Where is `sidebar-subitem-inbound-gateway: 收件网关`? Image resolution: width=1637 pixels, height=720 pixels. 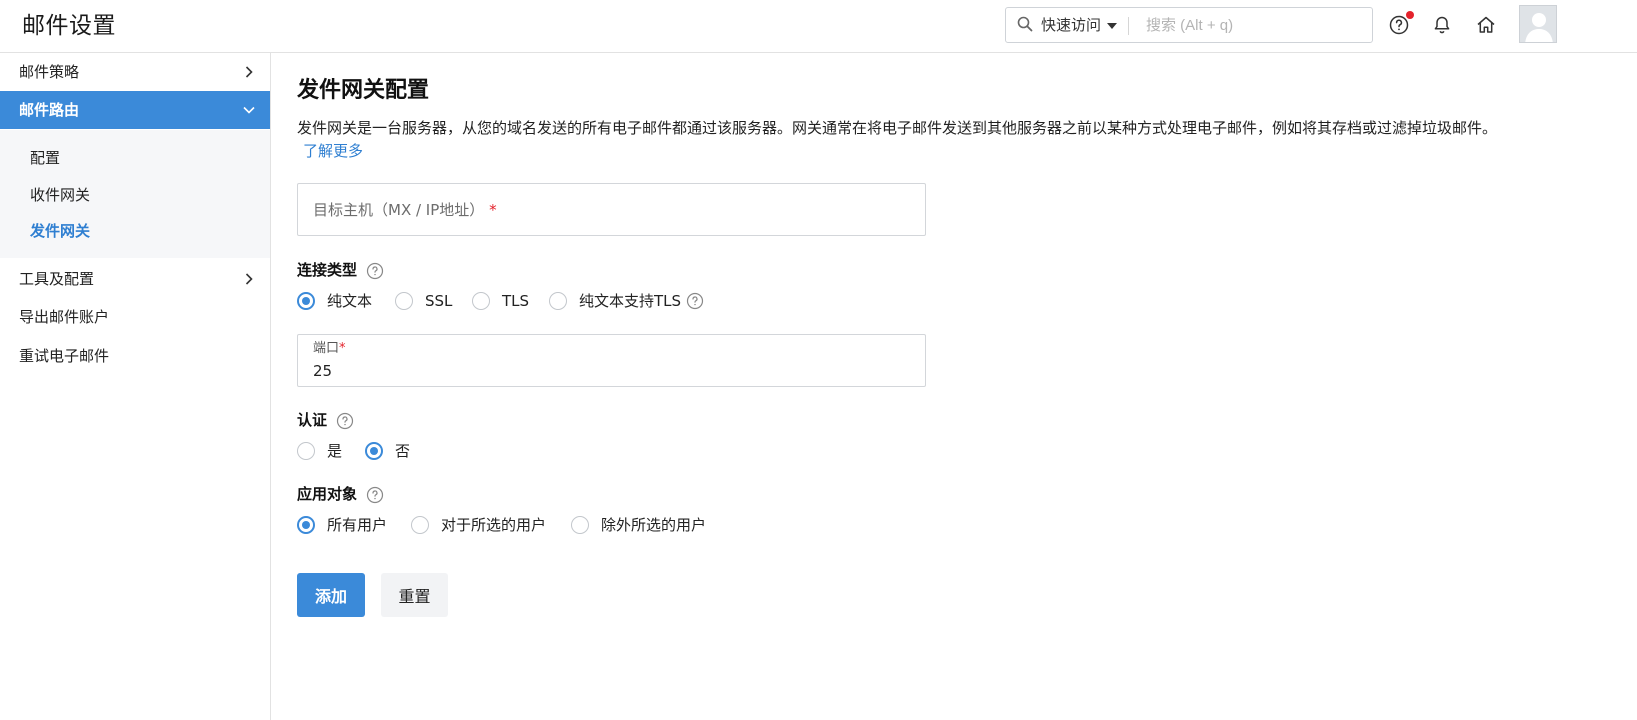
sidebar-subitem-inbound-gateway: 收件网关 is located at coordinates (60, 195).